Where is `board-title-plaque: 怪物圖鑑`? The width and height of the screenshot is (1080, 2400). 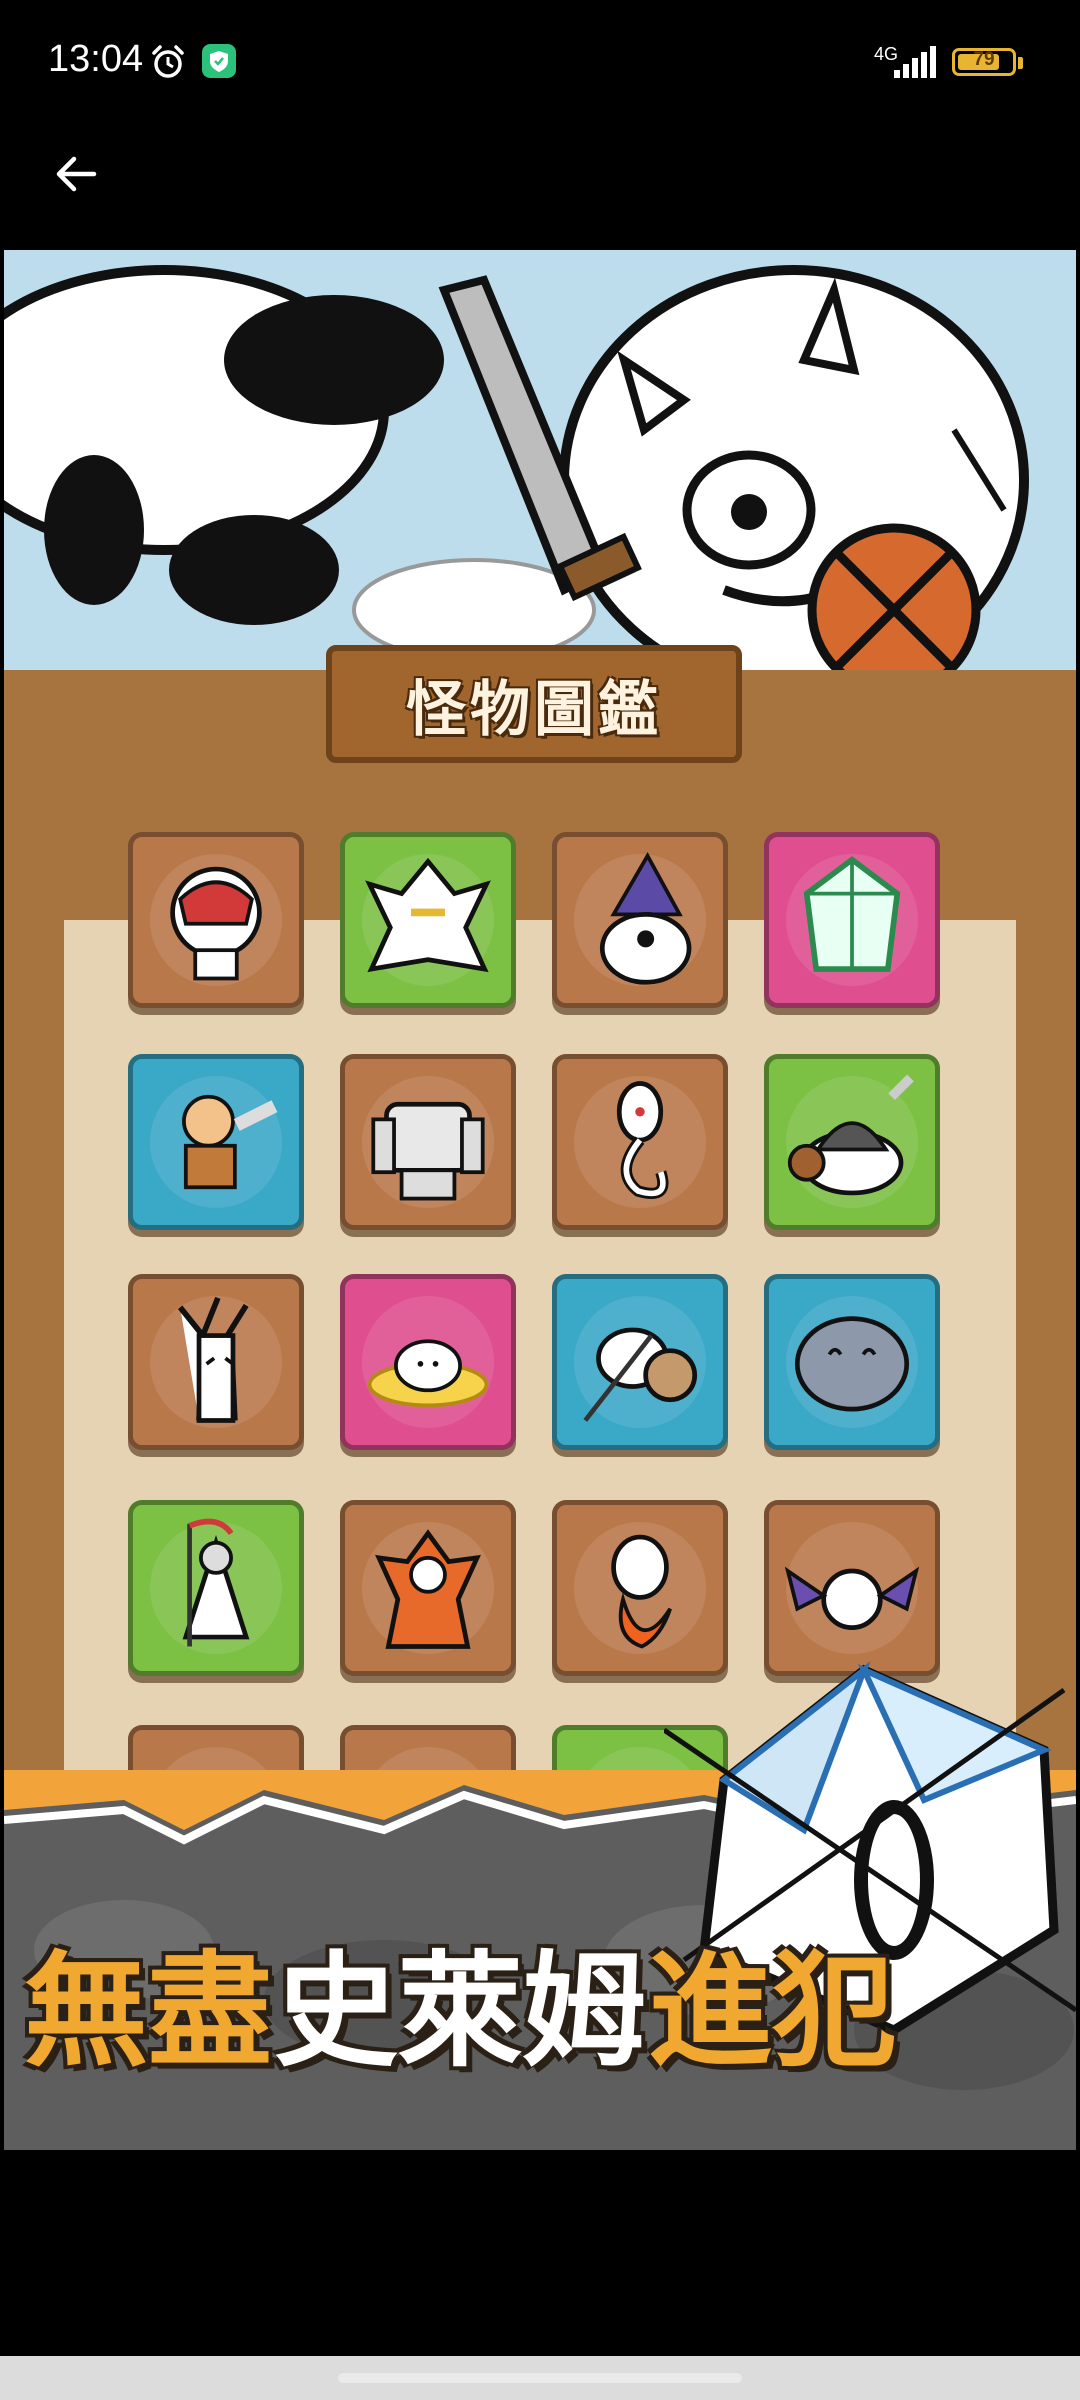 board-title-plaque: 怪物圖鑑 is located at coordinates (534, 704).